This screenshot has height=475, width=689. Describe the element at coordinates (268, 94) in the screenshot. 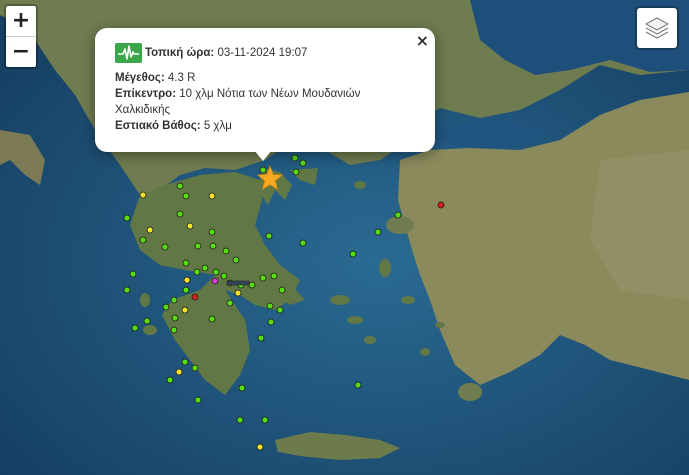

I see `epicenter-value: 10 χλμ Νότια των Νέων Μουδανιών` at that location.